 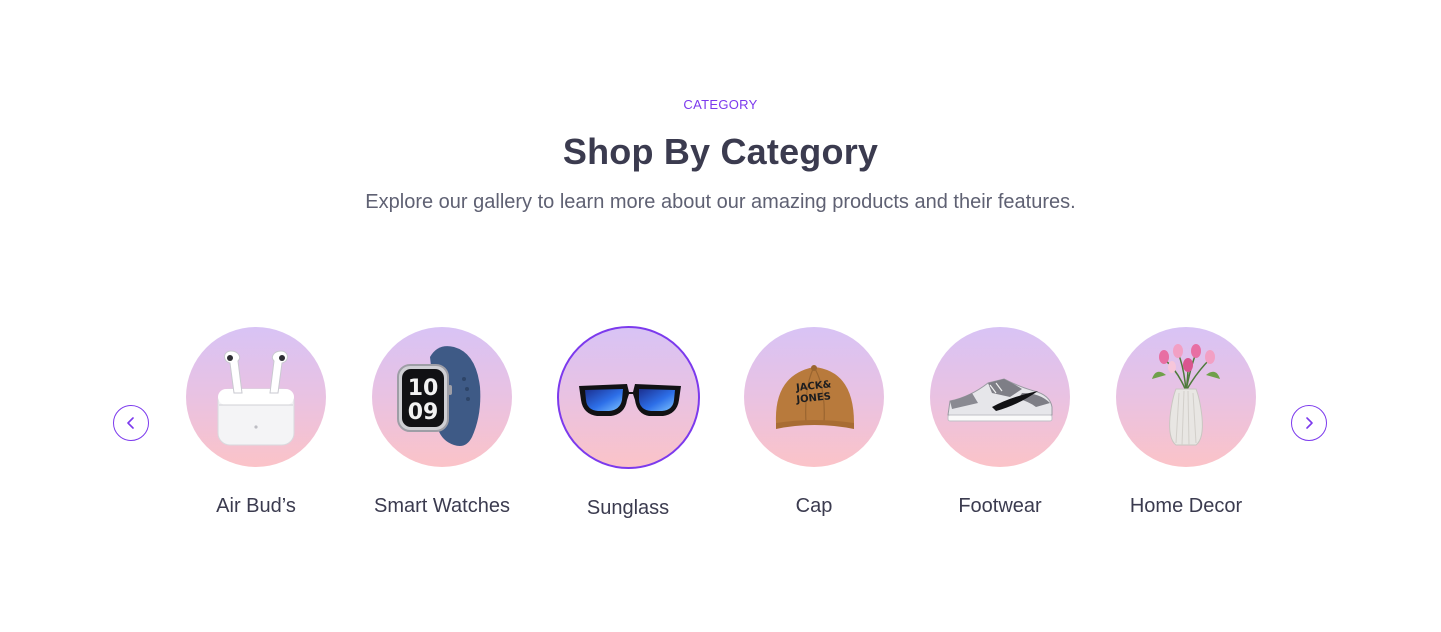 I want to click on category-item-cap: JACK& JONES Cap, so click(x=814, y=422).